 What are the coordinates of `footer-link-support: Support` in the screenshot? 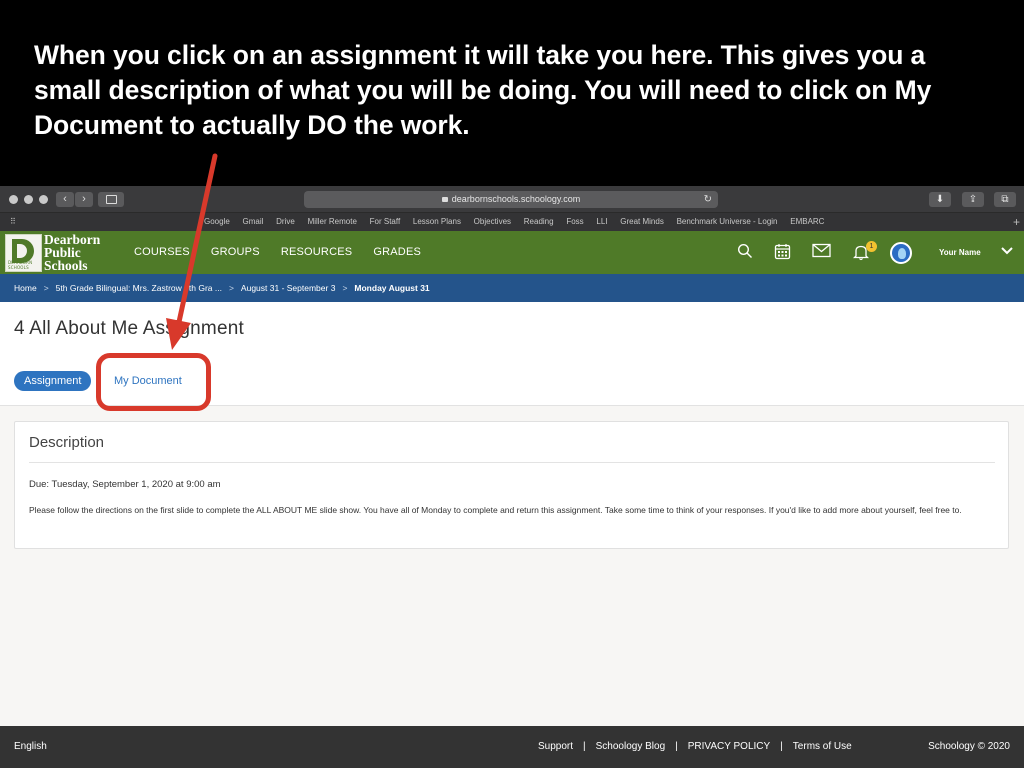 It's located at (555, 746).